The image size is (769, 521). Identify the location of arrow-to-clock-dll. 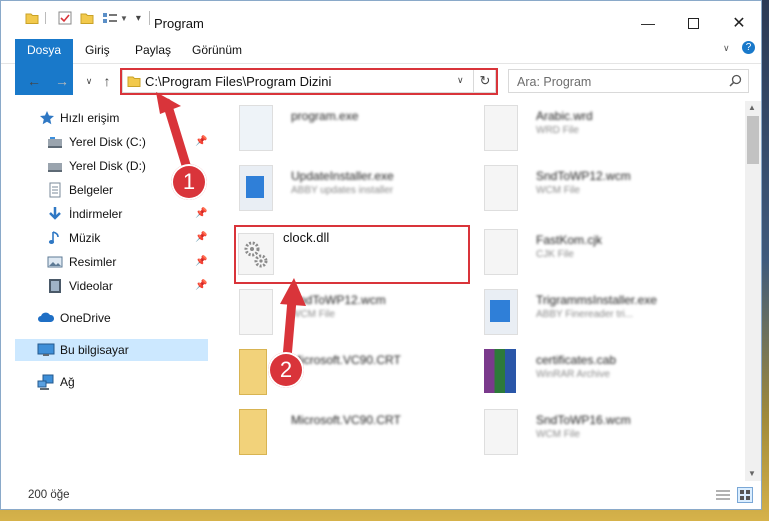
(289, 329).